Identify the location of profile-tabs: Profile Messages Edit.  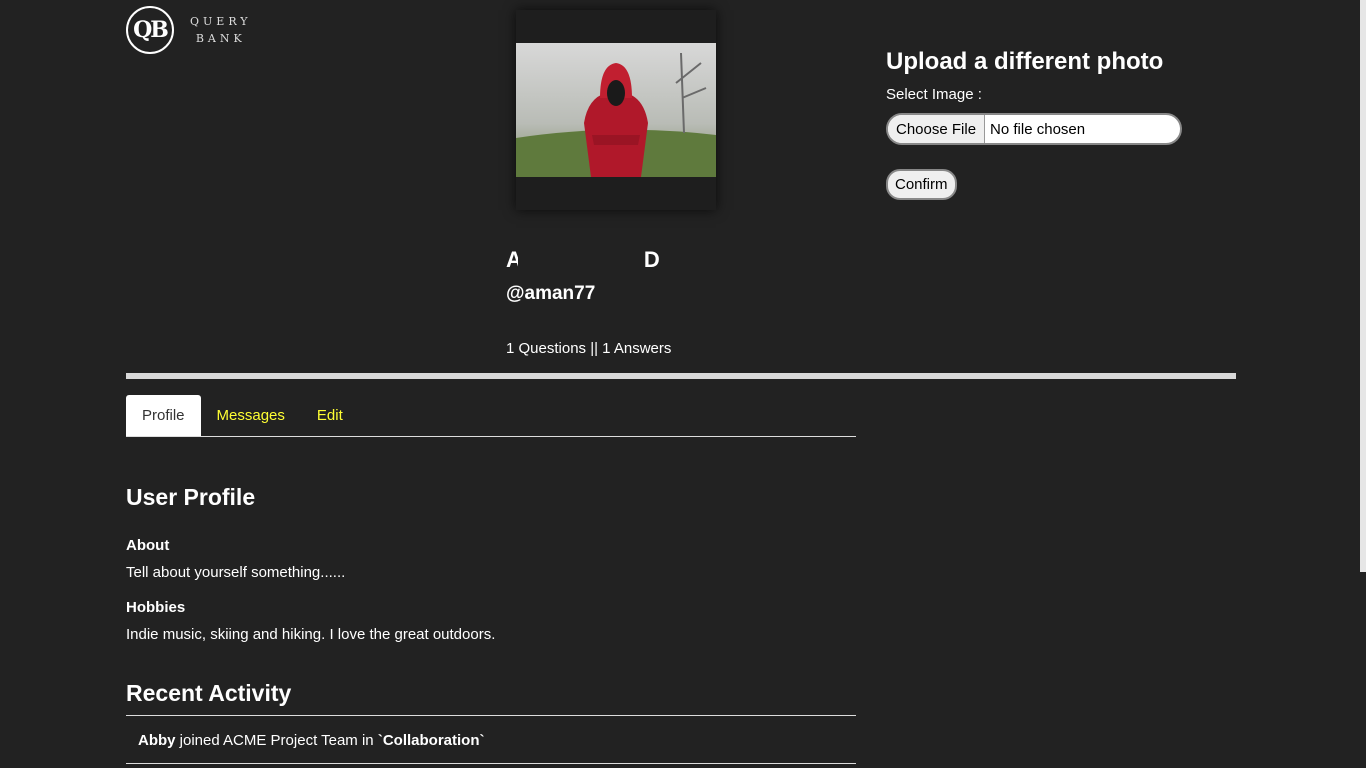
(491, 416).